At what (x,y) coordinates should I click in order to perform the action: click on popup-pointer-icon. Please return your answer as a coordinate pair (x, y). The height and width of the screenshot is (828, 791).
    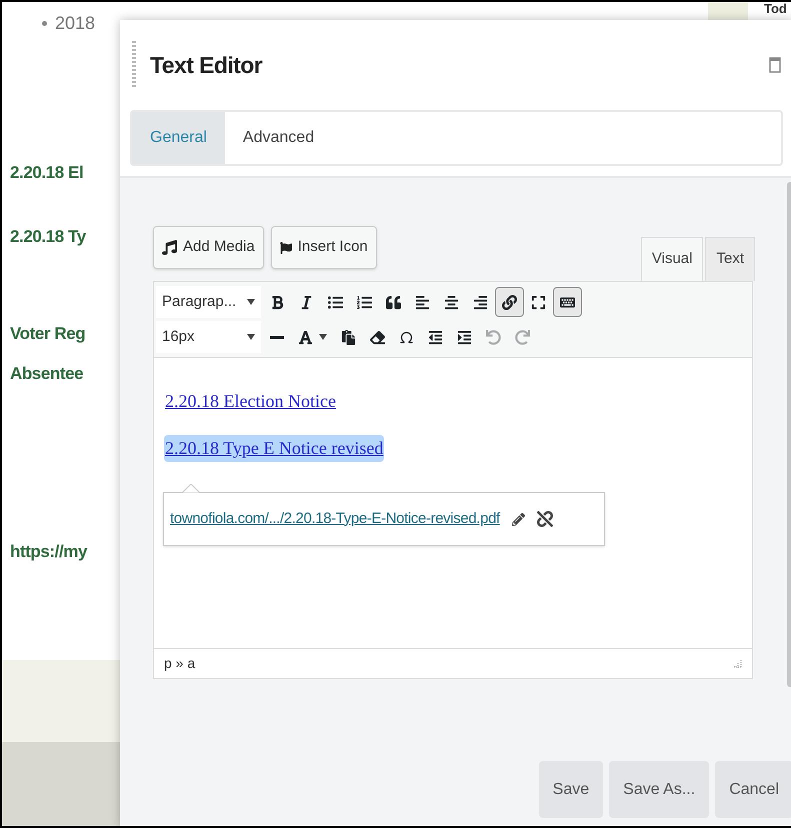
    Looking at the image, I should click on (191, 488).